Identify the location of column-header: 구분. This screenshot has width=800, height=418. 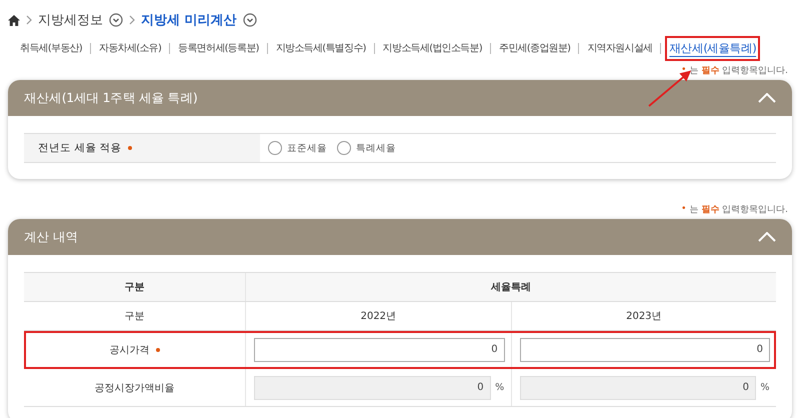
(135, 287).